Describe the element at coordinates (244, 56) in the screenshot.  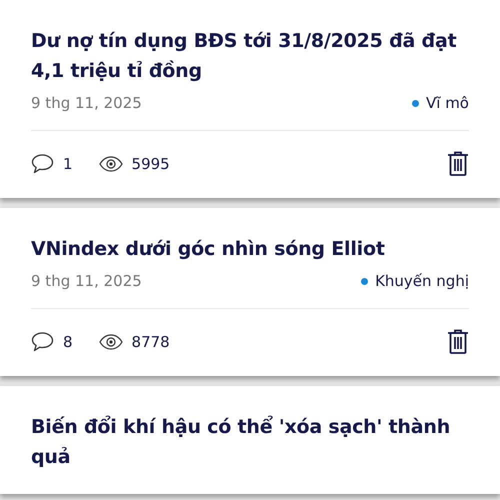
I see `post-title: Dư nợ tín dụng BĐS tới 31/8/2025 đã đạt 4,1 triệu tỉ đồng` at that location.